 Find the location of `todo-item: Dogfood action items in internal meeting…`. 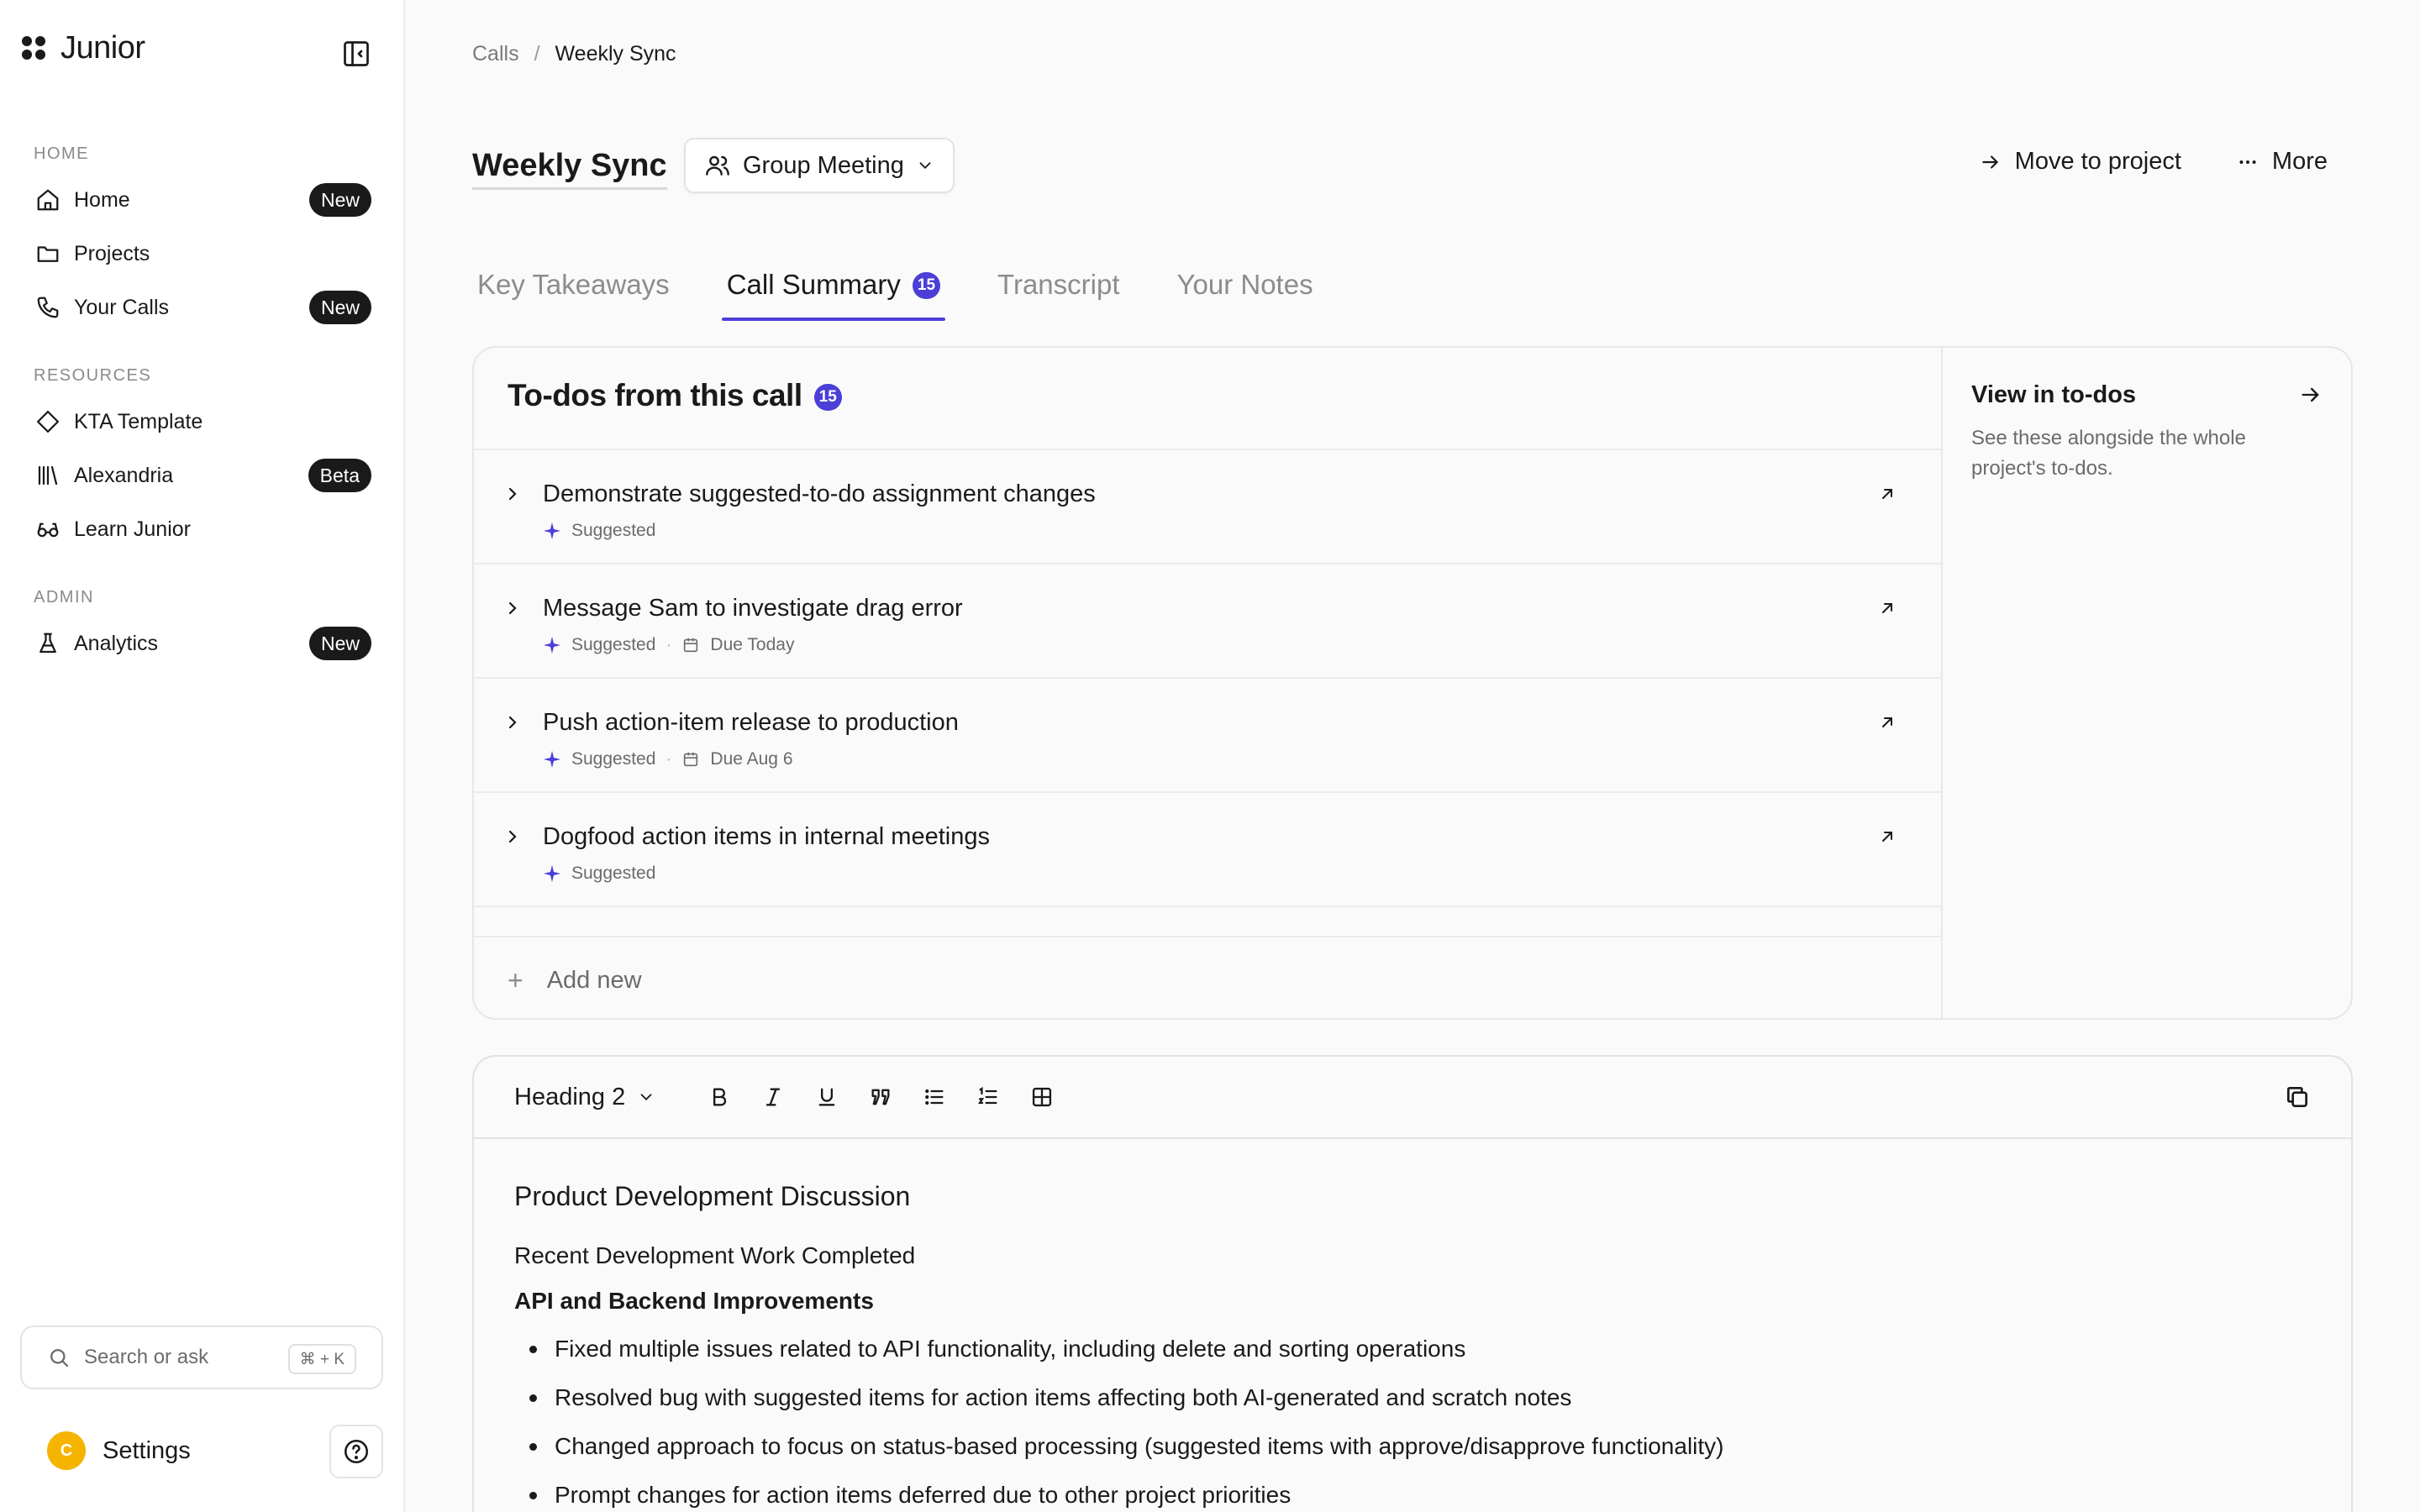

todo-item: Dogfood action items in internal meeting… is located at coordinates (1207, 848).